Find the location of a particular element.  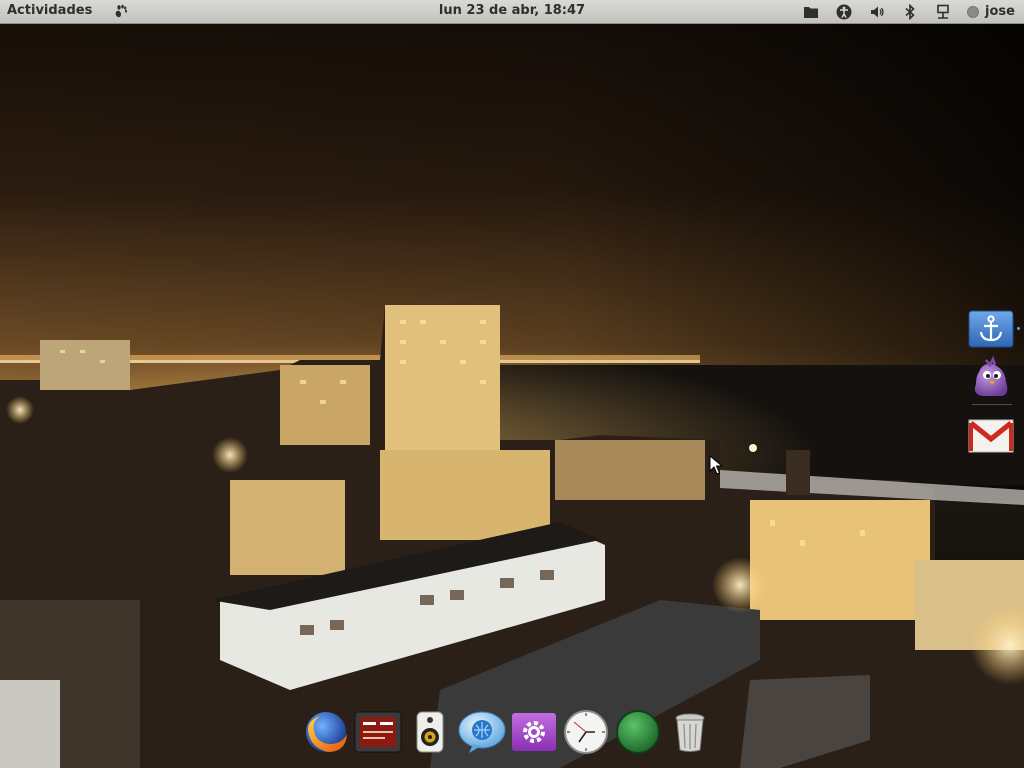

gmail-icon is located at coordinates (991, 436).